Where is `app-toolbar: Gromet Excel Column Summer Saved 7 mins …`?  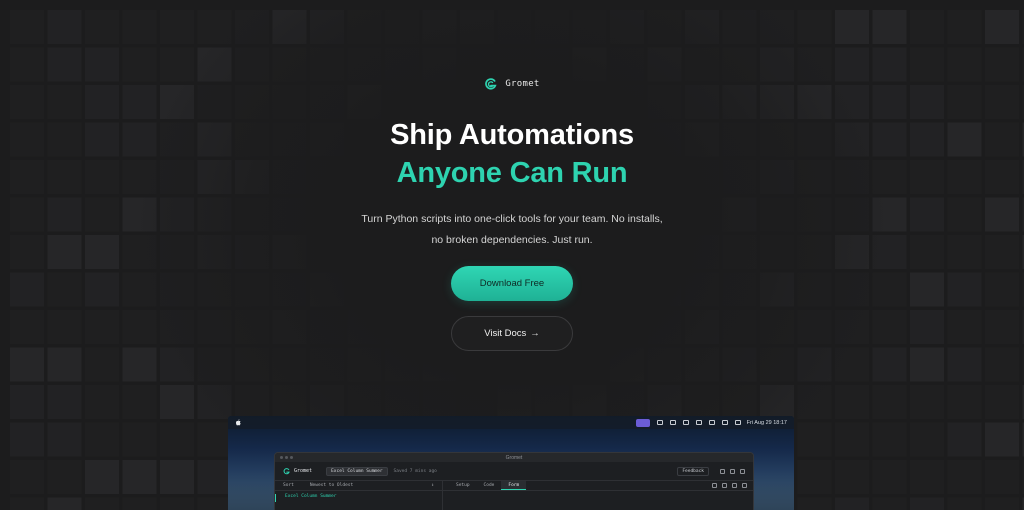
app-toolbar: Gromet Excel Column Summer Saved 7 mins … is located at coordinates (514, 471).